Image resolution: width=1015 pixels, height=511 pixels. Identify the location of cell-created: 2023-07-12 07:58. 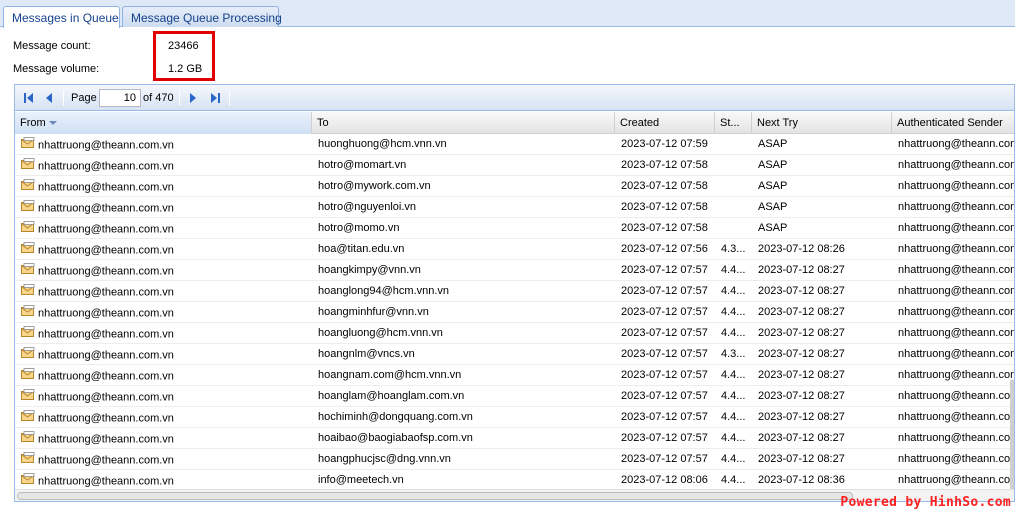
(664, 228).